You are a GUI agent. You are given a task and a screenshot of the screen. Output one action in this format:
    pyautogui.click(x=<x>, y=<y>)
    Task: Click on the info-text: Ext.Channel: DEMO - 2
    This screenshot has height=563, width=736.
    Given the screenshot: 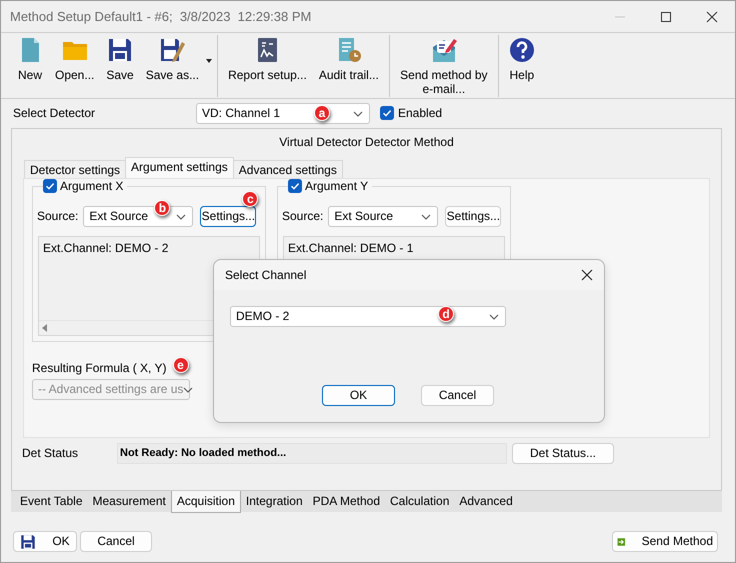 What is the action you would take?
    pyautogui.click(x=106, y=248)
    